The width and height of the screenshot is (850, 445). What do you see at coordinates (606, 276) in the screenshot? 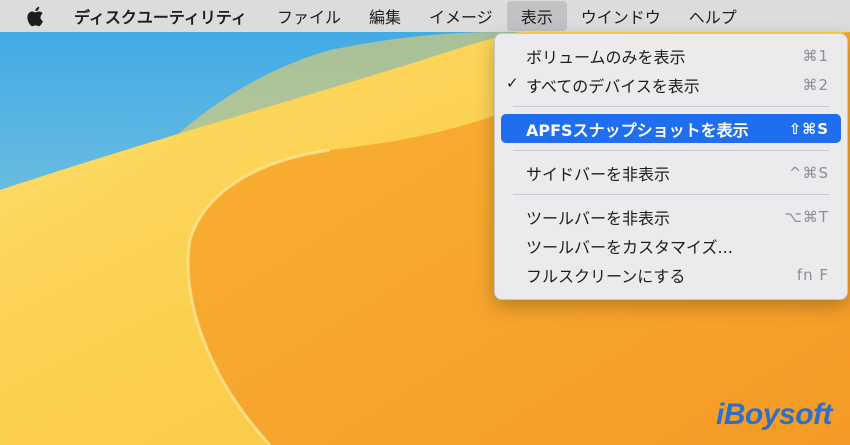
I see `menu-item-label: フルスクリーンにする` at bounding box center [606, 276].